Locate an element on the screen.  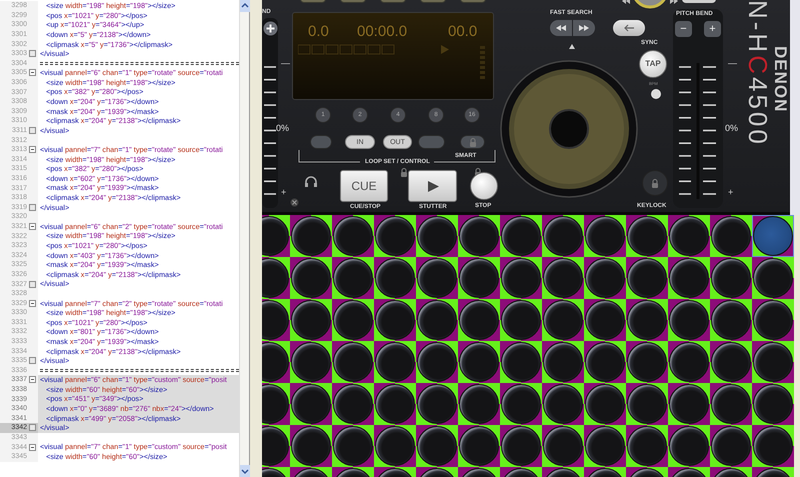
pitch-bend-plus-button: + is located at coordinates (712, 29).